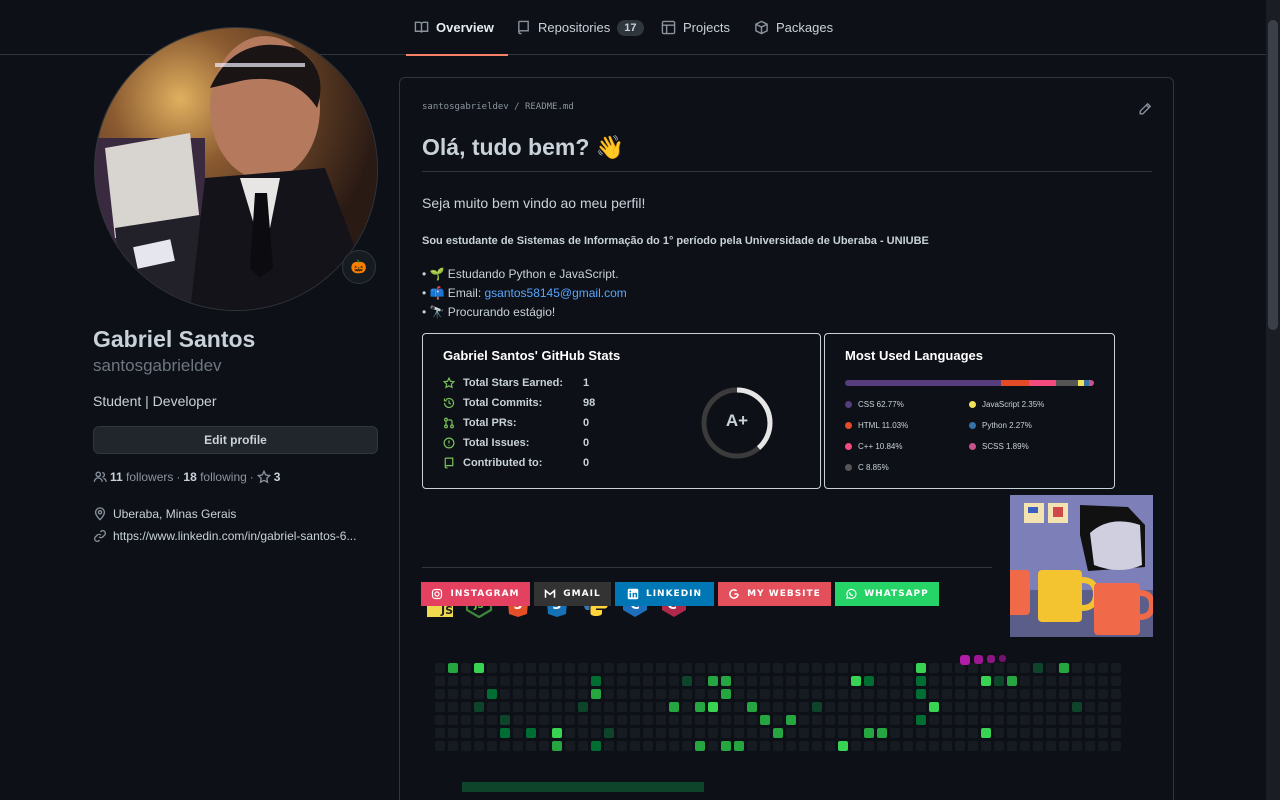 The height and width of the screenshot is (800, 1280). I want to click on status-emoji-button: 🎃, so click(359, 267).